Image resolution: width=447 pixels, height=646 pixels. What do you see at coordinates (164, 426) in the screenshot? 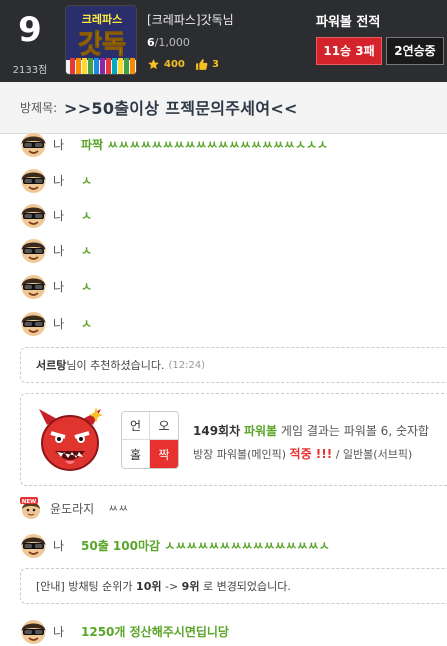
I see `grid-cell-over: 오` at bounding box center [164, 426].